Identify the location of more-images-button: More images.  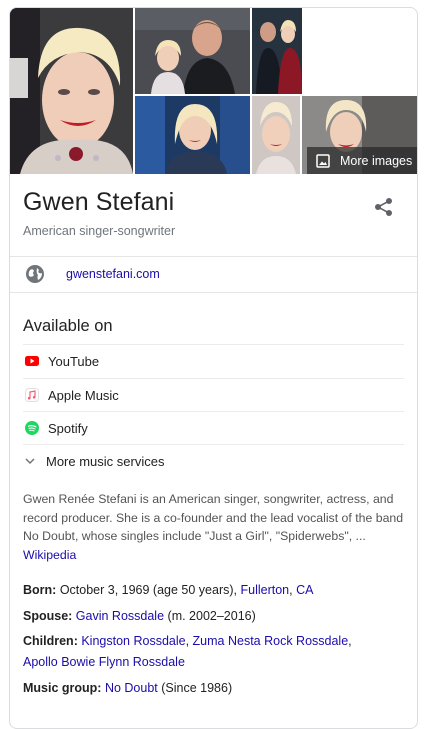
(362, 160).